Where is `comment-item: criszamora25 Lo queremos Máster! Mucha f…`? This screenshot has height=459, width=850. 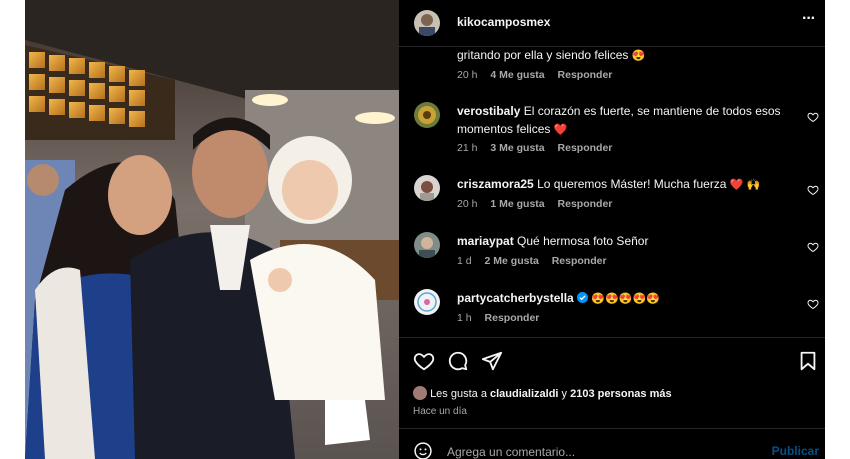 comment-item: criszamora25 Lo queremos Máster! Mucha f… is located at coordinates (612, 195).